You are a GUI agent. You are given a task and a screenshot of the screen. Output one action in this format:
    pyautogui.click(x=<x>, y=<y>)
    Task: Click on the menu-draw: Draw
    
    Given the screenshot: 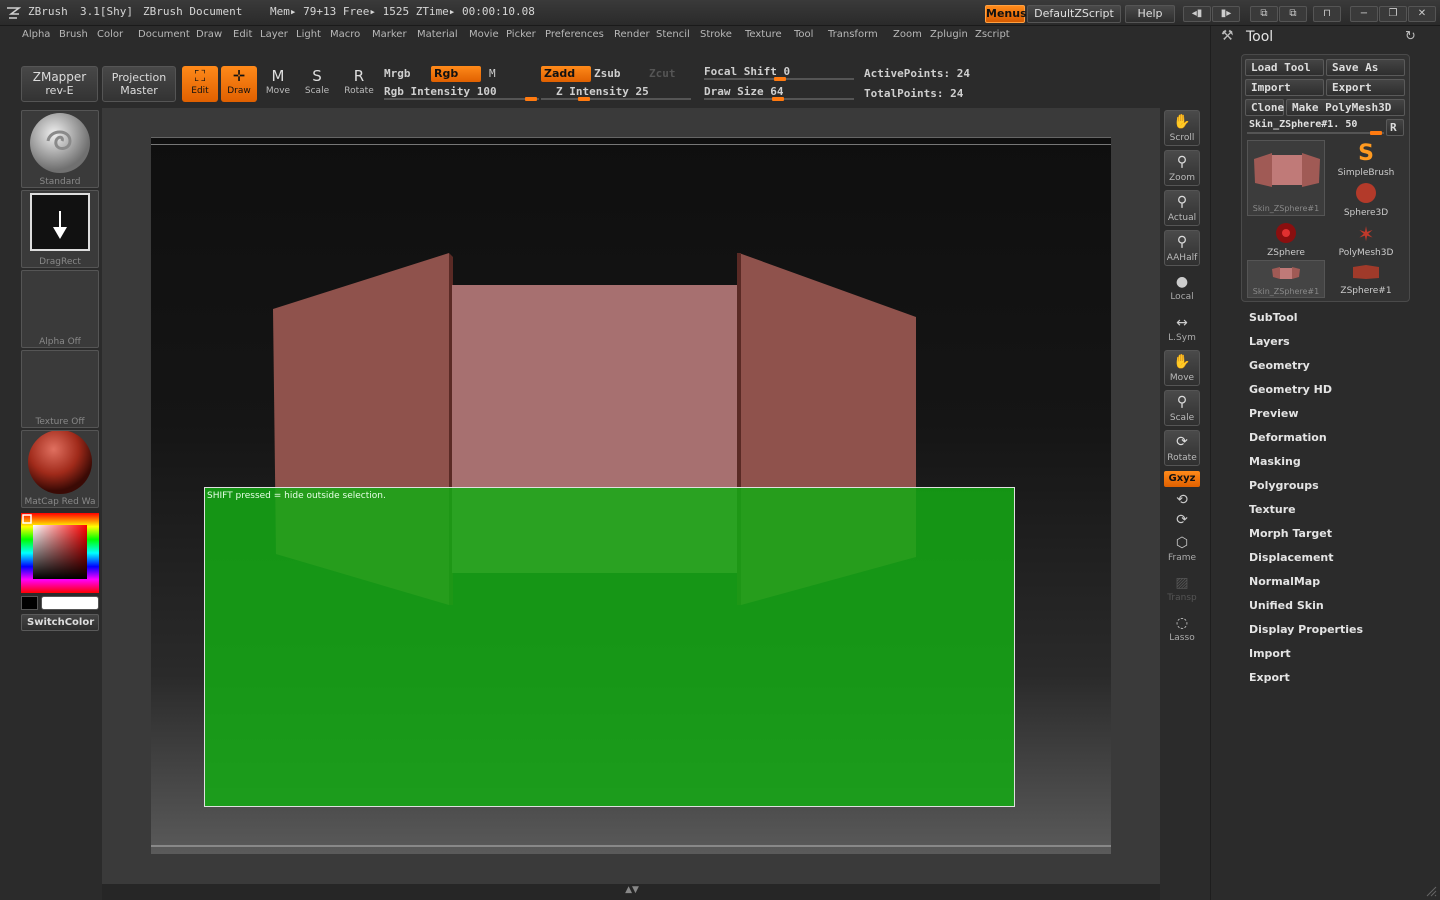 What is the action you would take?
    pyautogui.click(x=209, y=34)
    